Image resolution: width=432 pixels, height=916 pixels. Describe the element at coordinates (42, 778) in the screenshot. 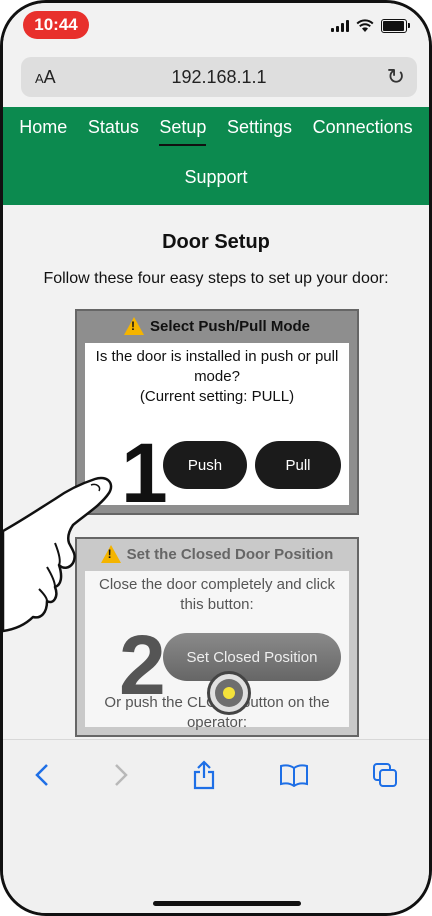

I see `back-icon` at that location.